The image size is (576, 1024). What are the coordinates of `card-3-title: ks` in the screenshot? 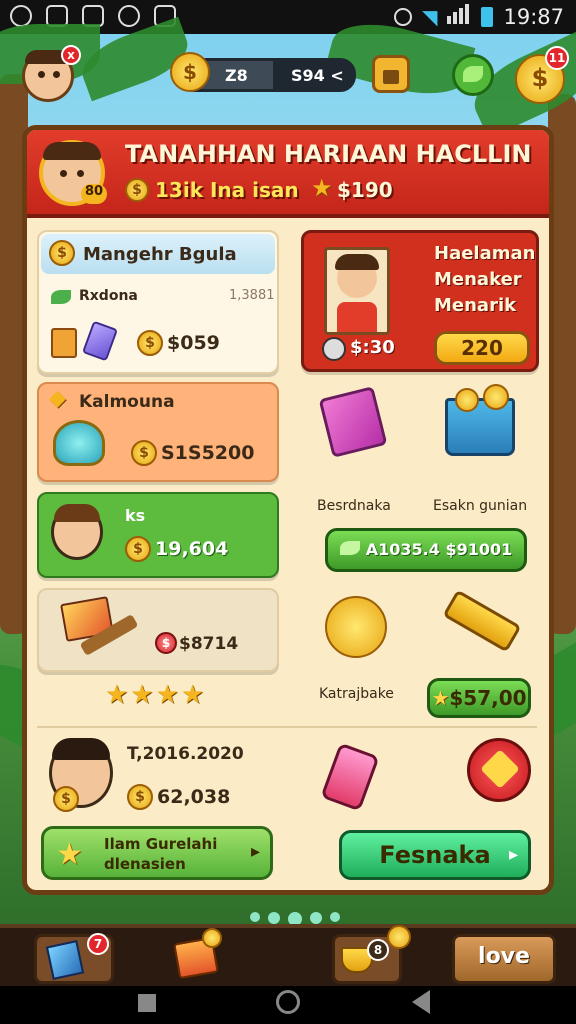 It's located at (135, 515).